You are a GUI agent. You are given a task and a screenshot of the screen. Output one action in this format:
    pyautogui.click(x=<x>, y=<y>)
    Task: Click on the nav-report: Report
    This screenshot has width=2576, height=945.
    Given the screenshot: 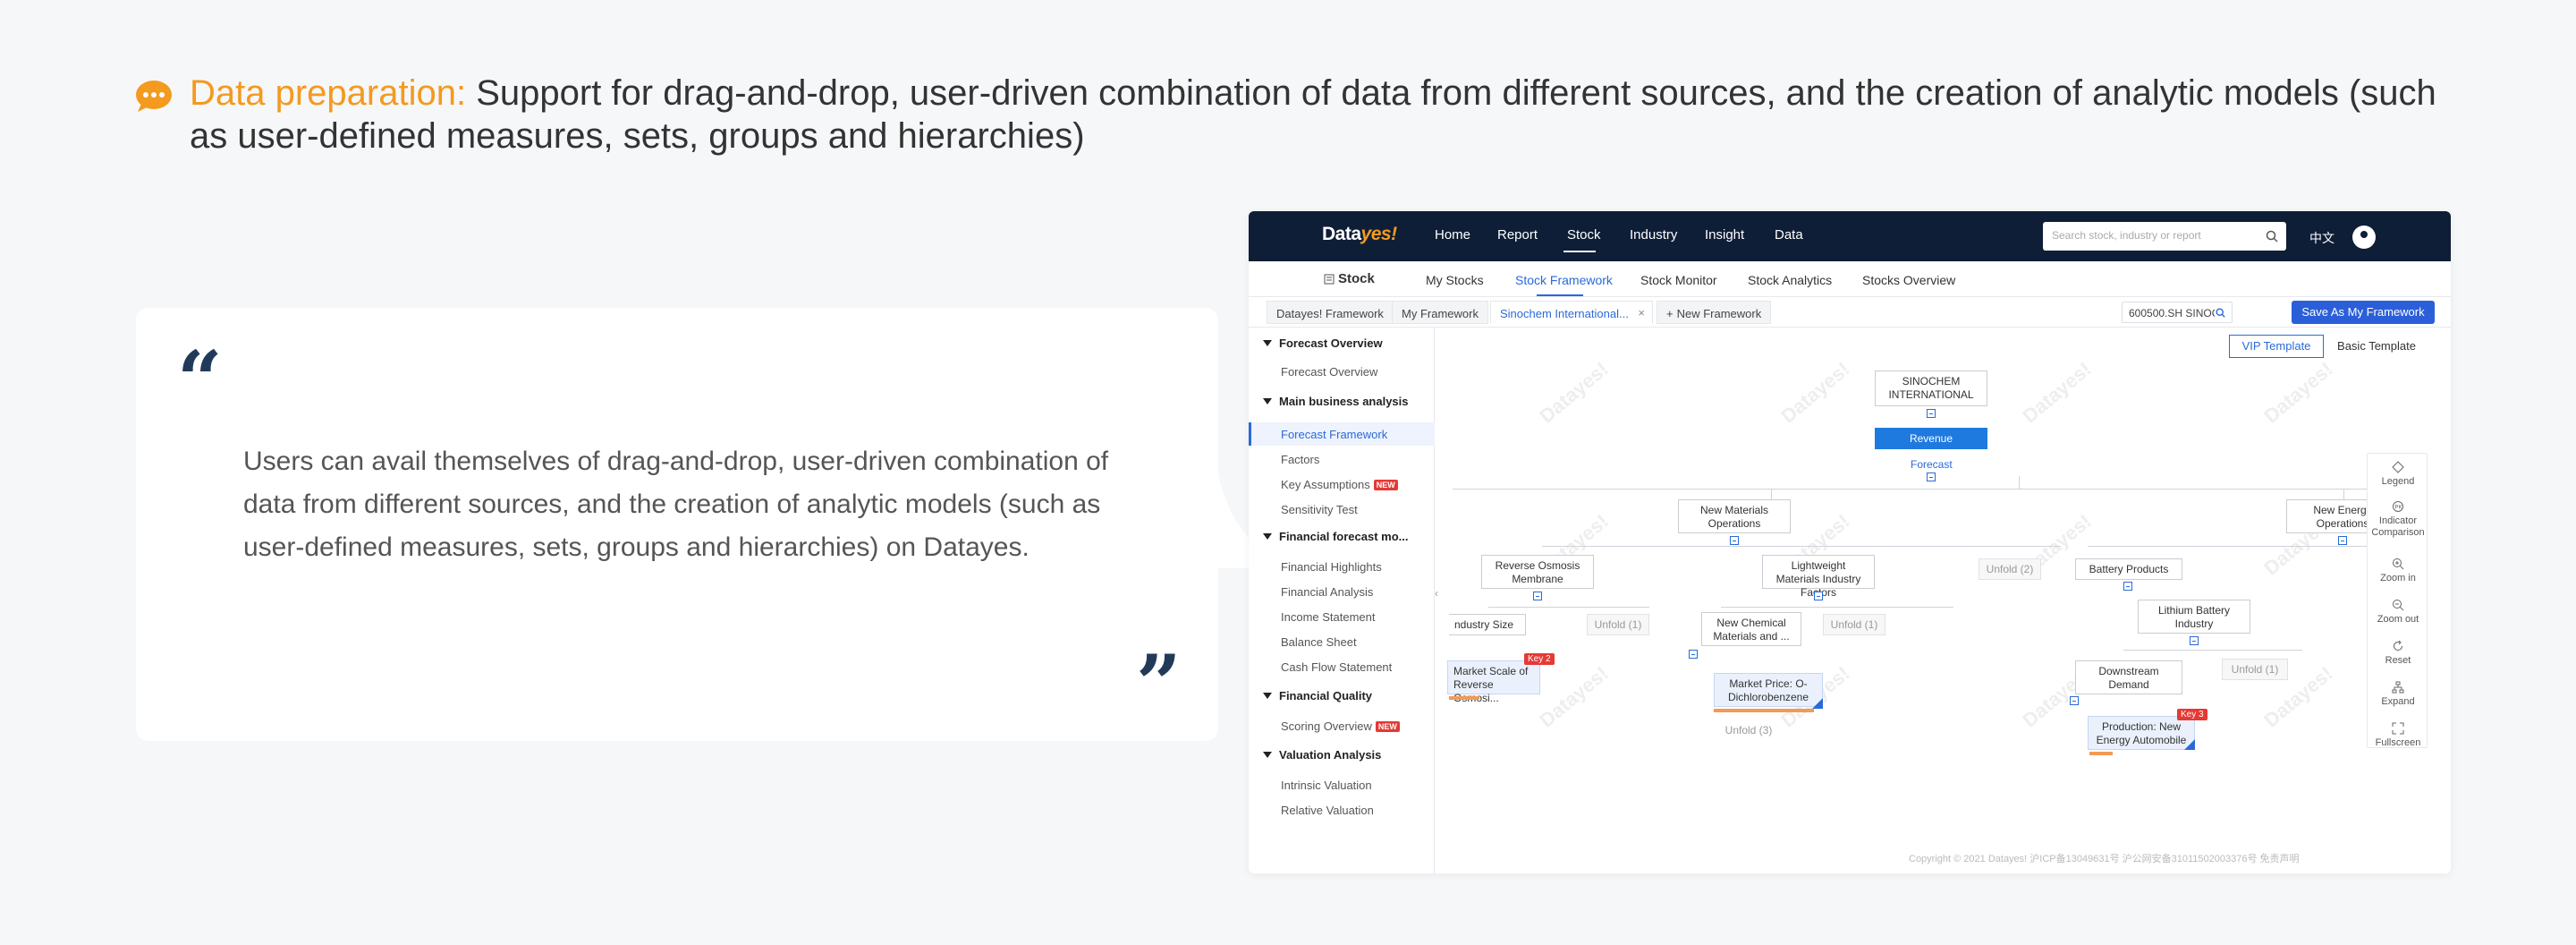 What is the action you would take?
    pyautogui.click(x=1517, y=235)
    